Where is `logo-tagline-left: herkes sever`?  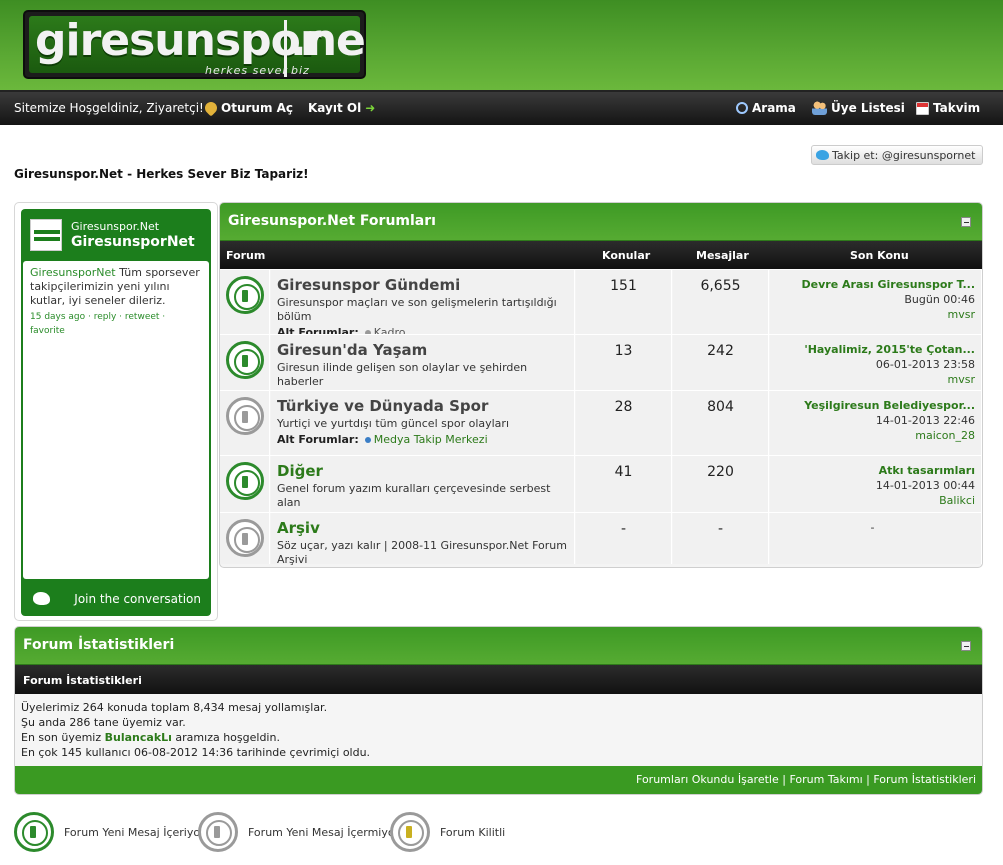
logo-tagline-left: herkes sever is located at coordinates (246, 70).